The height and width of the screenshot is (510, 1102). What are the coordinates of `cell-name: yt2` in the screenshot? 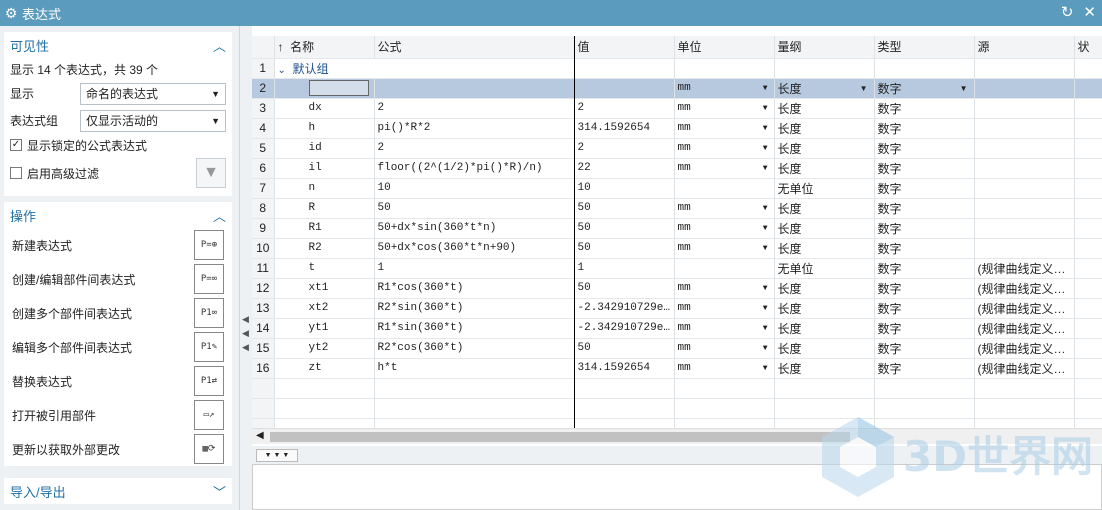 It's located at (324, 348).